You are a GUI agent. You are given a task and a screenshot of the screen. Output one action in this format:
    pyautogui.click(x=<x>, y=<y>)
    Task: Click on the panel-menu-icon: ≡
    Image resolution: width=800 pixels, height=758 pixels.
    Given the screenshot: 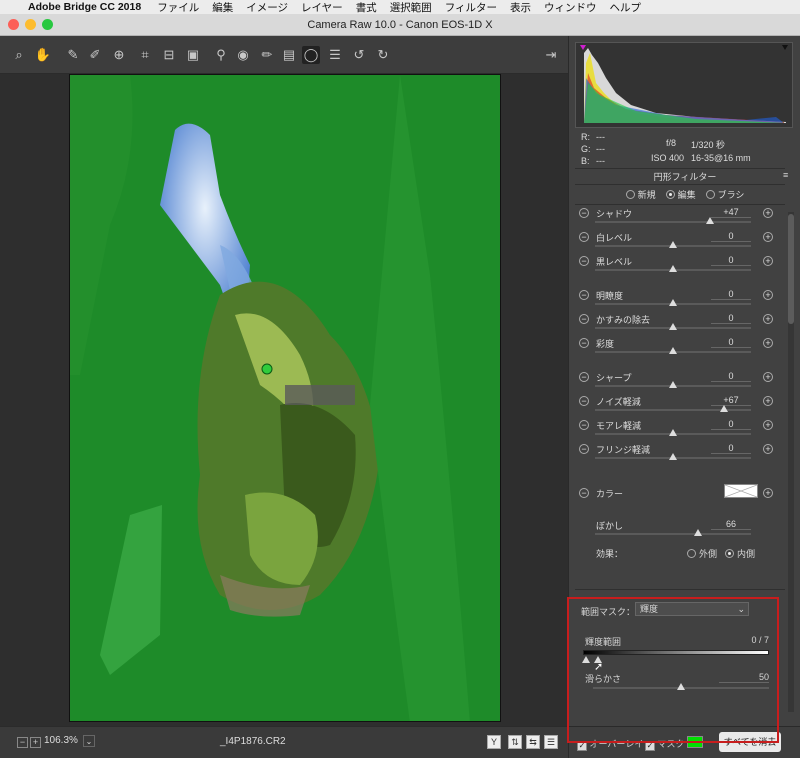 What is the action you would take?
    pyautogui.click(x=785, y=175)
    